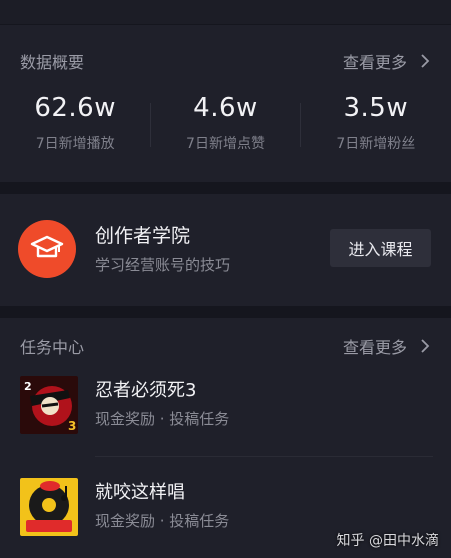  I want to click on stat-label: 7日新增点赞, so click(225, 144).